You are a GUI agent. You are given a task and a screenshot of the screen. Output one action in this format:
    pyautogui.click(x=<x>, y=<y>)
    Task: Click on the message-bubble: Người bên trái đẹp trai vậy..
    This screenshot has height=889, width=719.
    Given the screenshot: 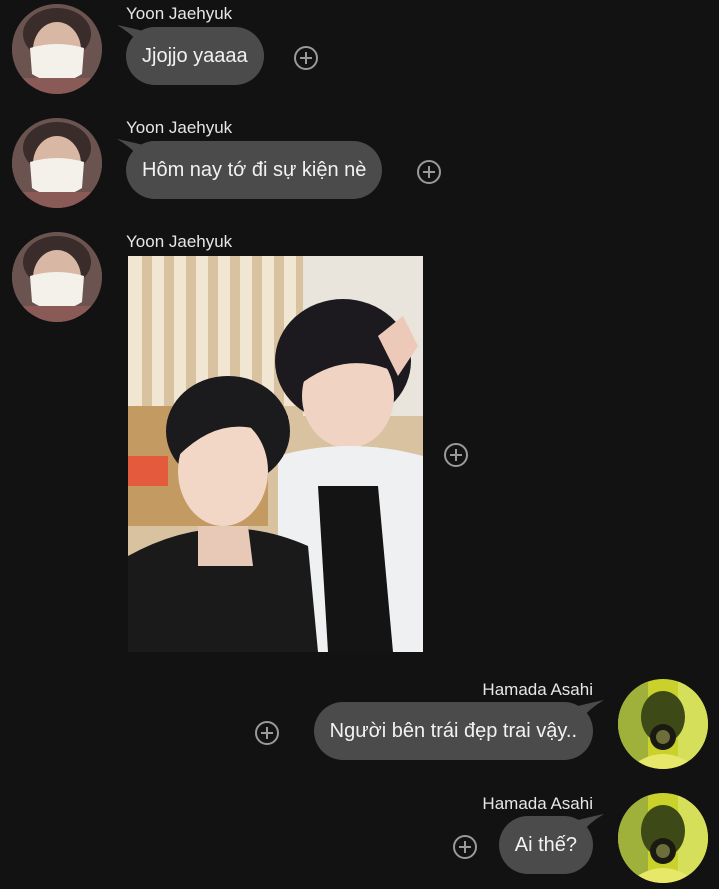 What is the action you would take?
    pyautogui.click(x=453, y=731)
    